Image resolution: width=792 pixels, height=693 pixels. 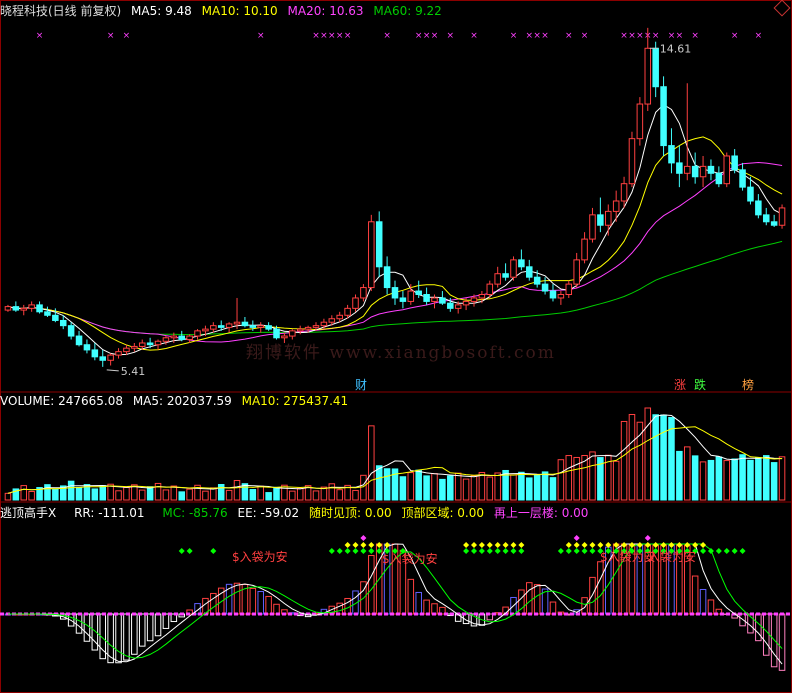 I want to click on indicator-name: 逃顶高手X, so click(x=28, y=513).